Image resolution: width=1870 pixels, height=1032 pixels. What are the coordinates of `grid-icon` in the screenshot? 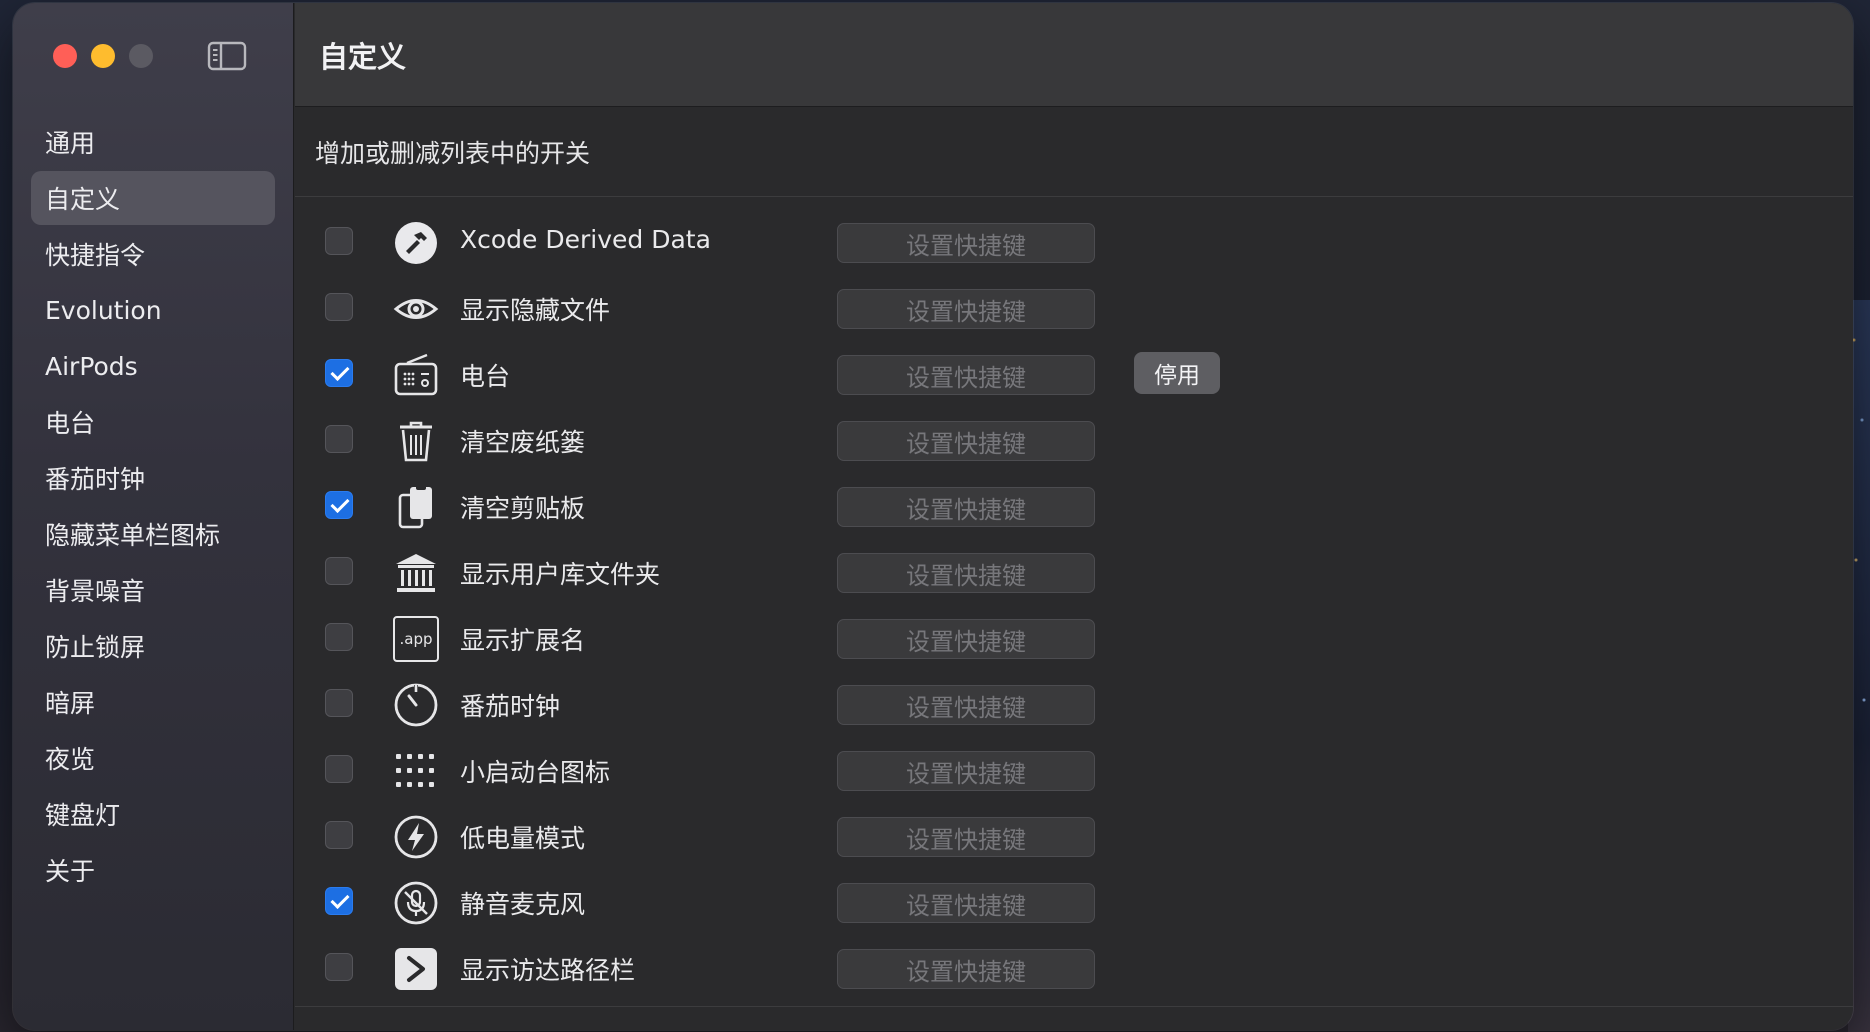 It's located at (416, 771).